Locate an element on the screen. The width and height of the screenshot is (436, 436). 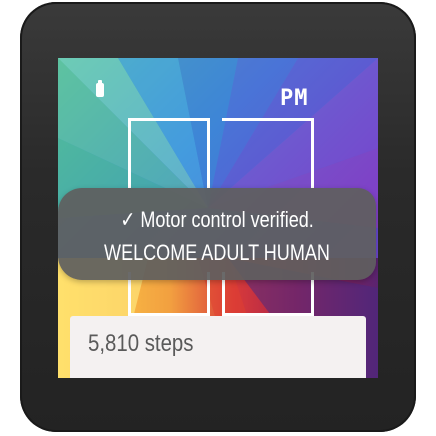
check-icon: ✓ is located at coordinates (128, 219).